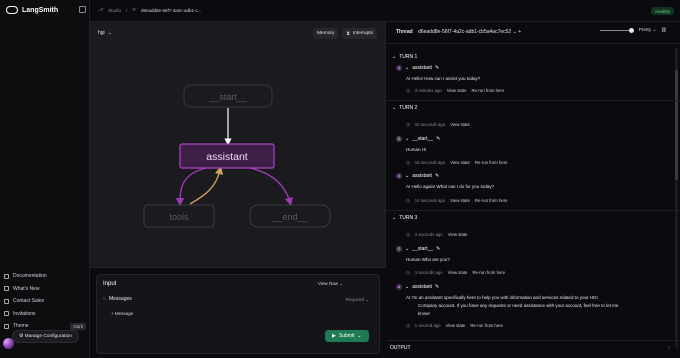  Describe the element at coordinates (24, 313) in the screenshot. I see `sidebar-item-label: Invitations` at that location.